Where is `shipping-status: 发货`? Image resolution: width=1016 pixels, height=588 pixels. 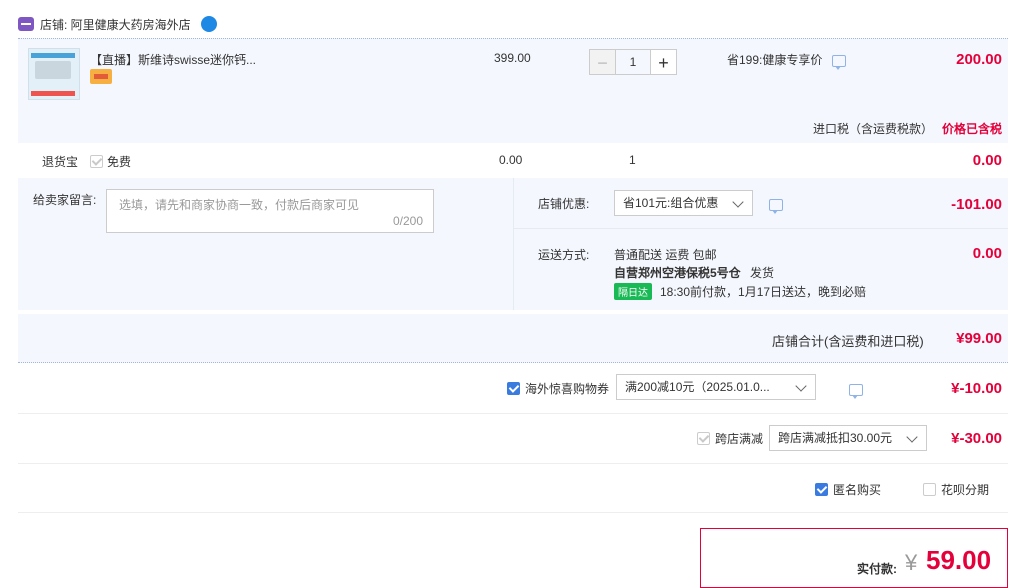
shipping-status: 发货 is located at coordinates (762, 273).